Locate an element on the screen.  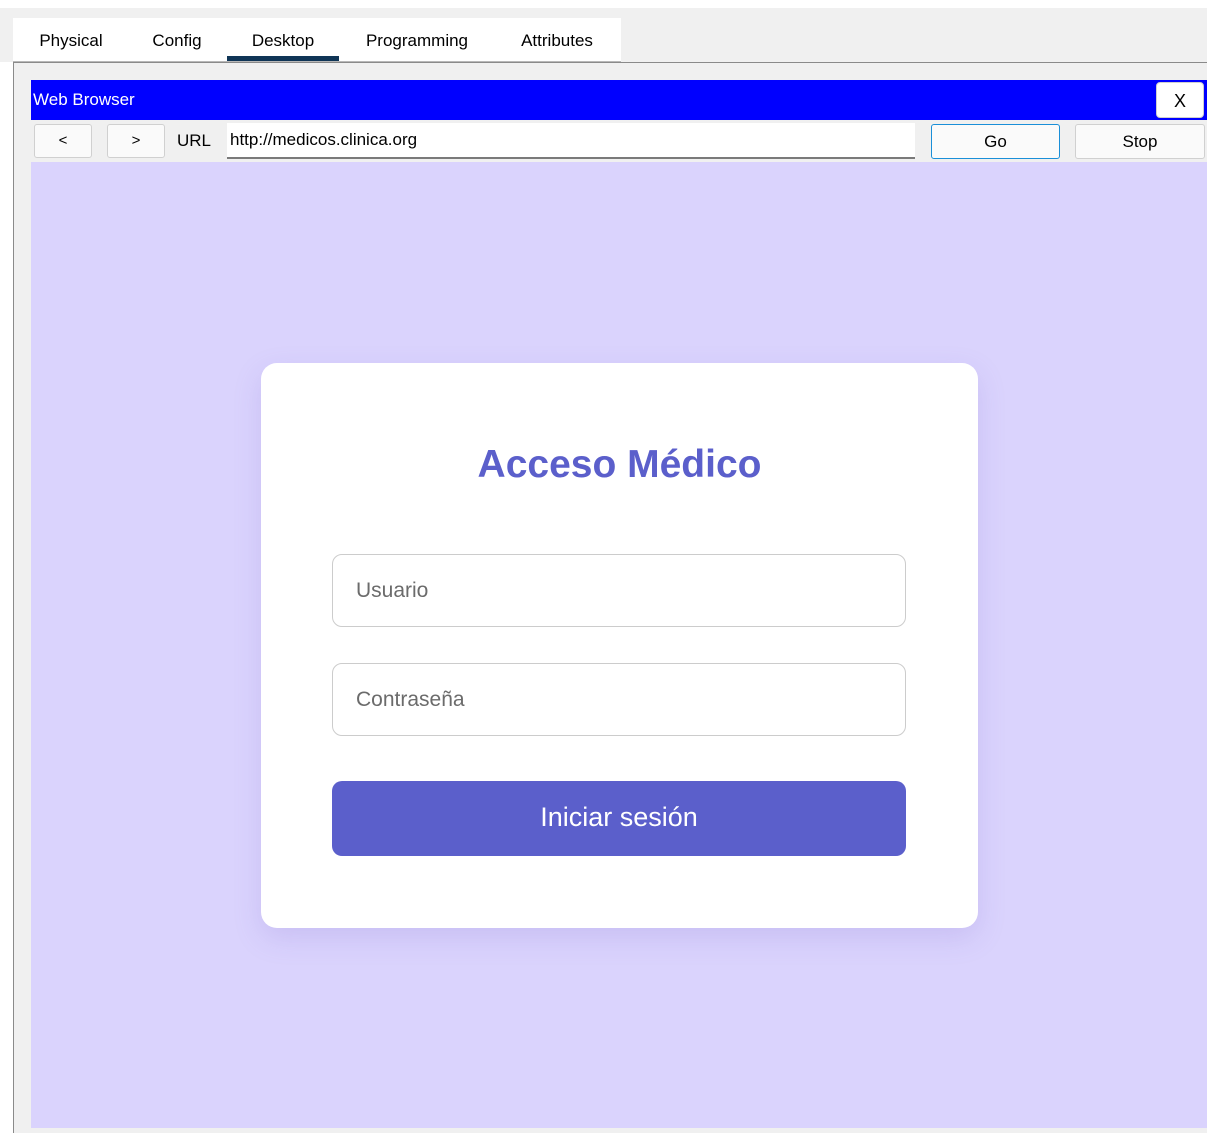
window-title: Web Browser is located at coordinates (84, 99).